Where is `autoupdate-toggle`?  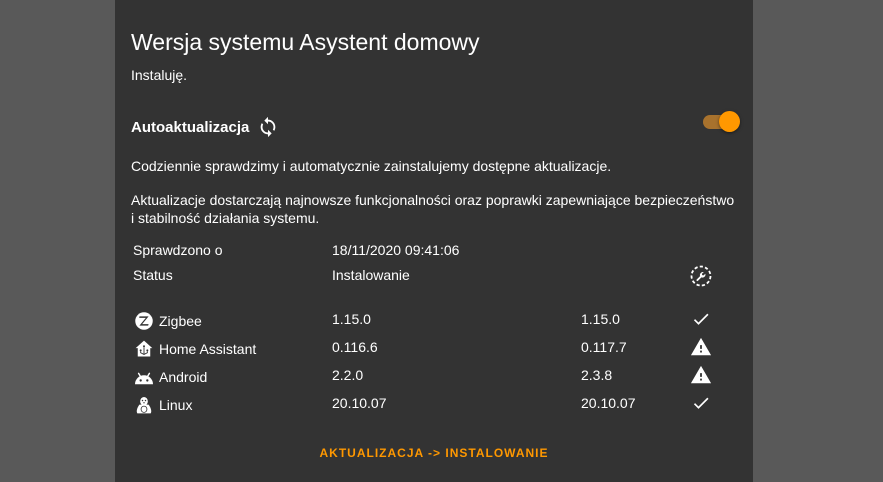 autoupdate-toggle is located at coordinates (722, 122).